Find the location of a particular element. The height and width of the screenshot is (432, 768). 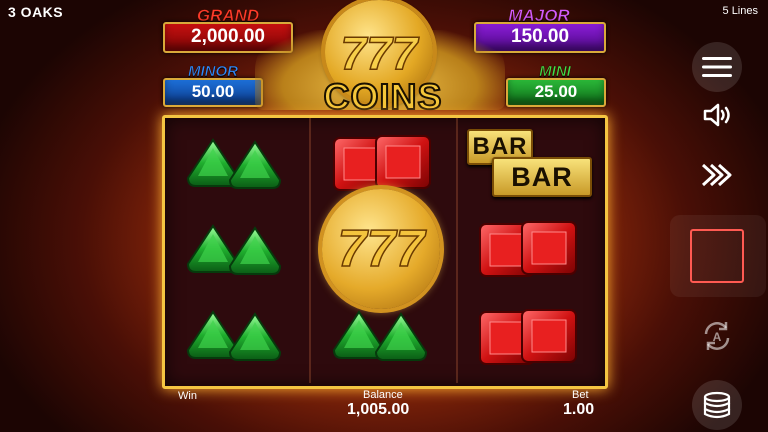

balance-value: 1,005.00 is located at coordinates (378, 409).